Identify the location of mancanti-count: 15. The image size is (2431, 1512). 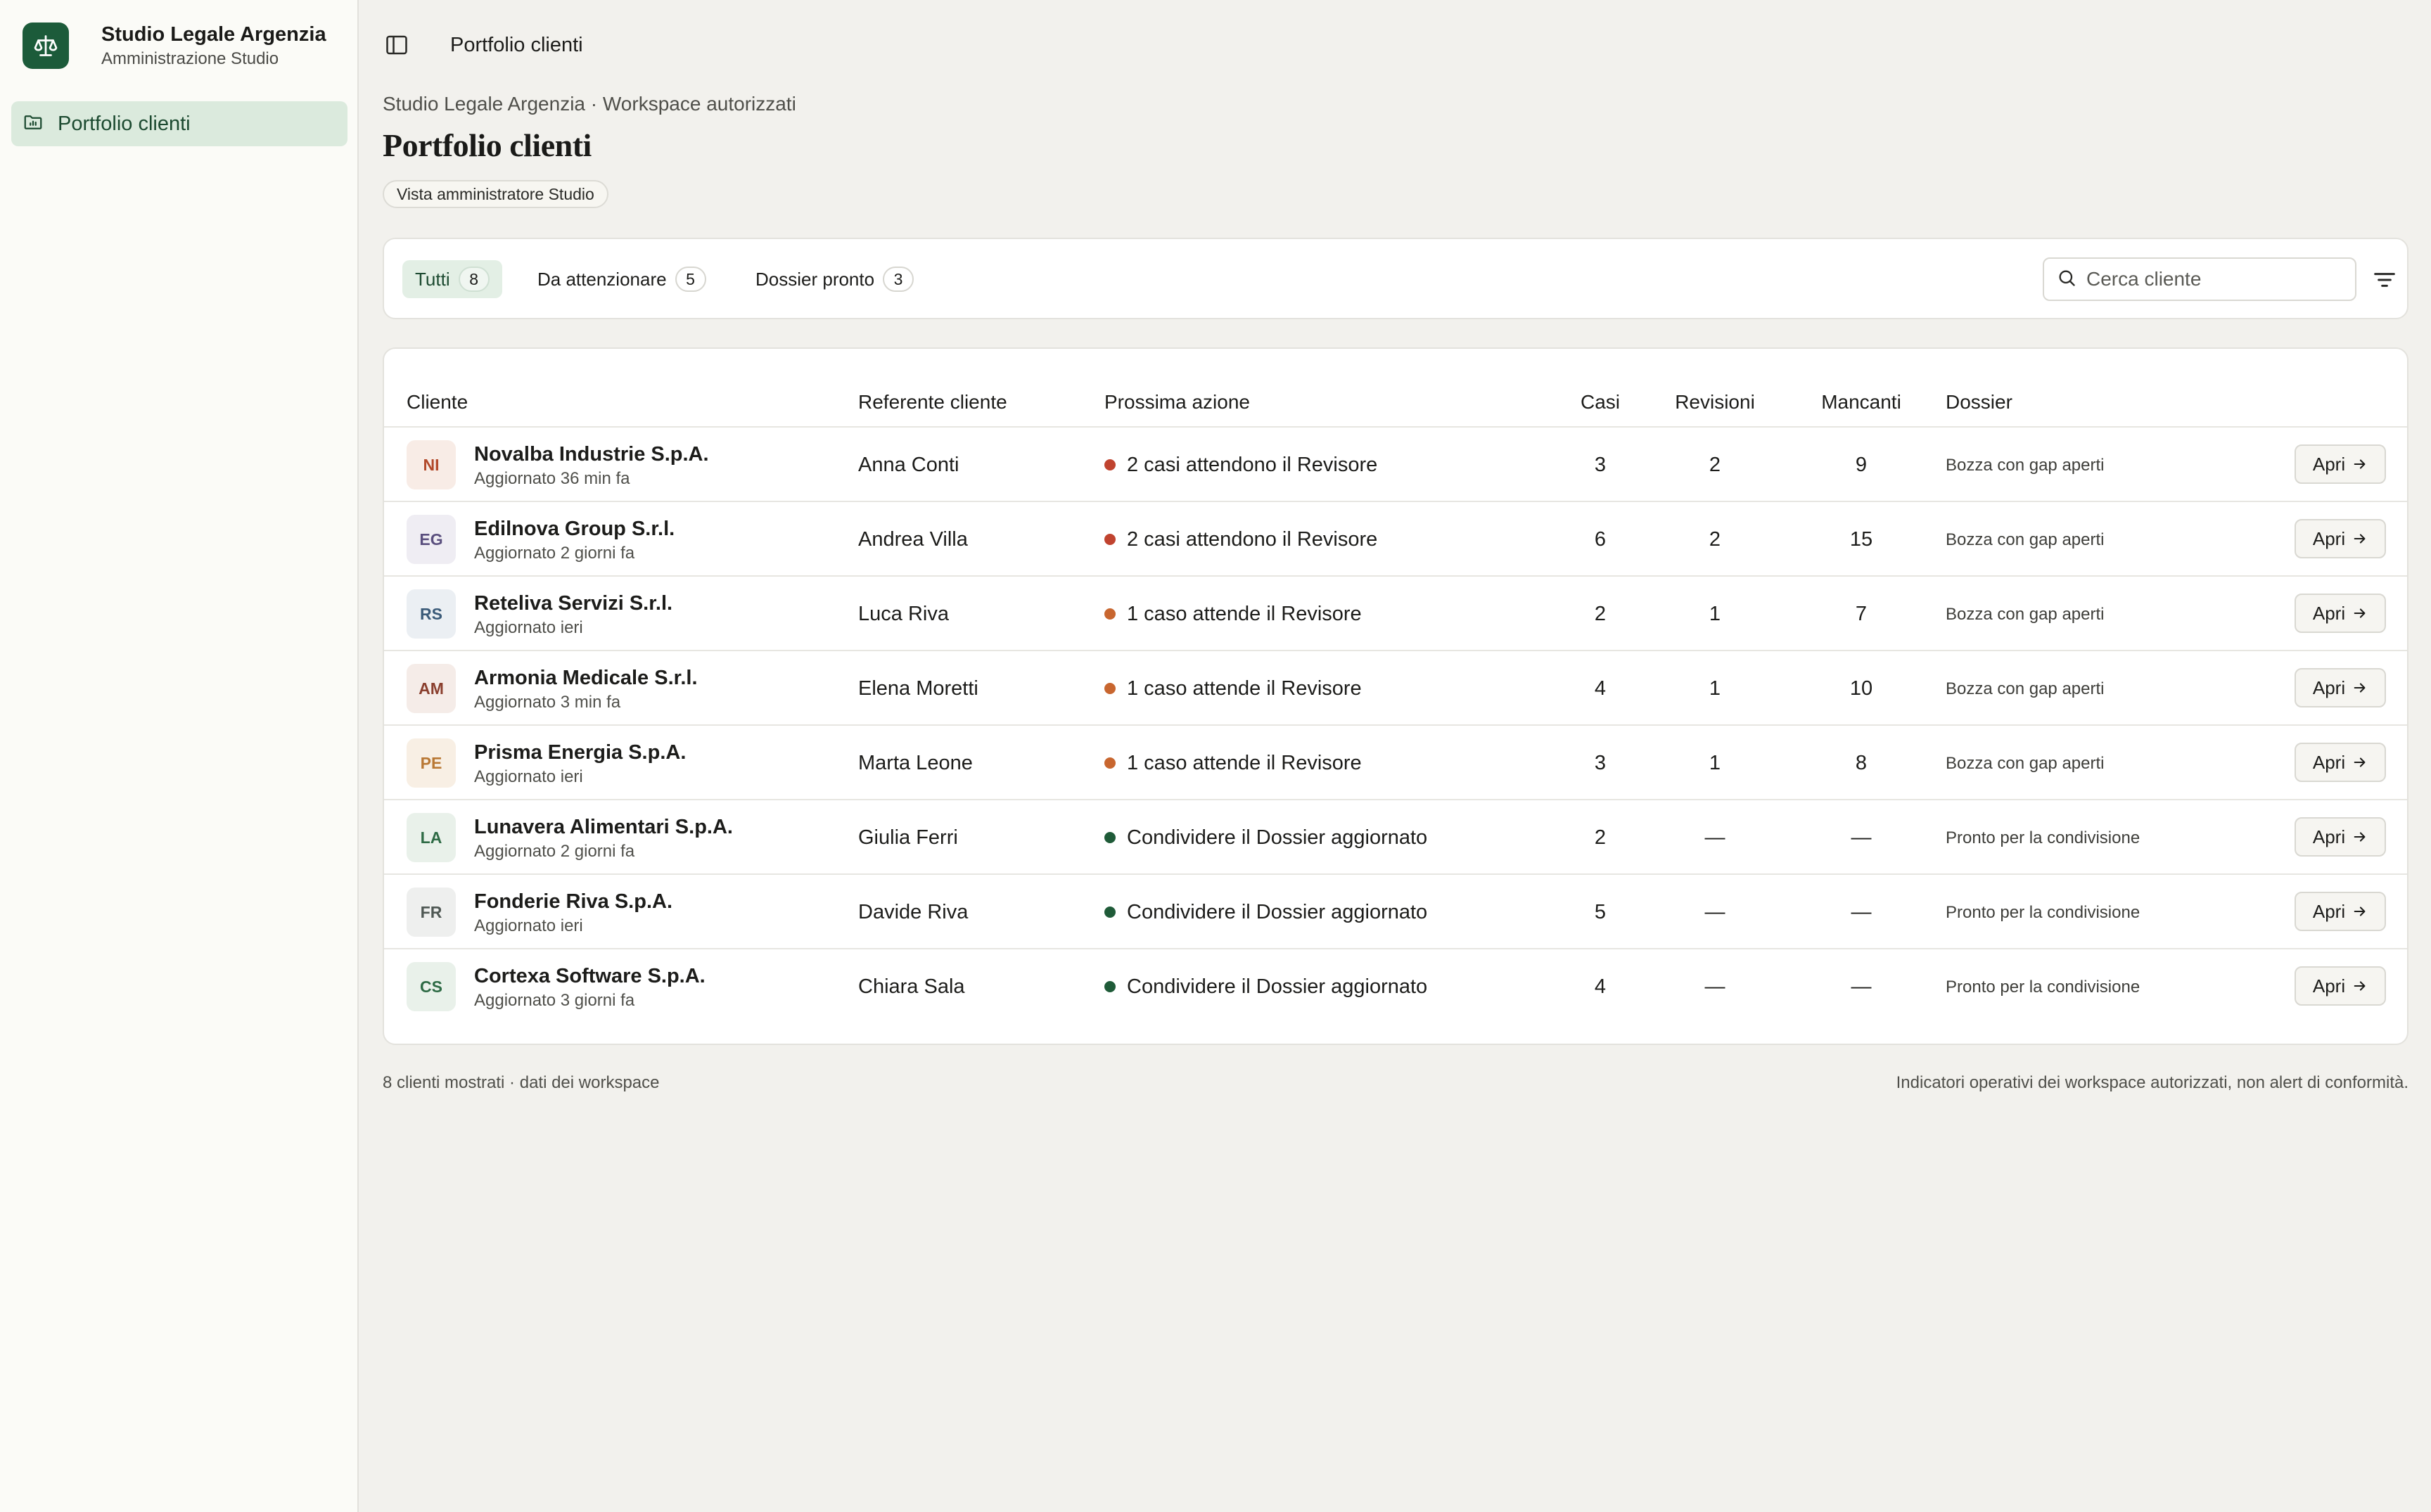
(1861, 539).